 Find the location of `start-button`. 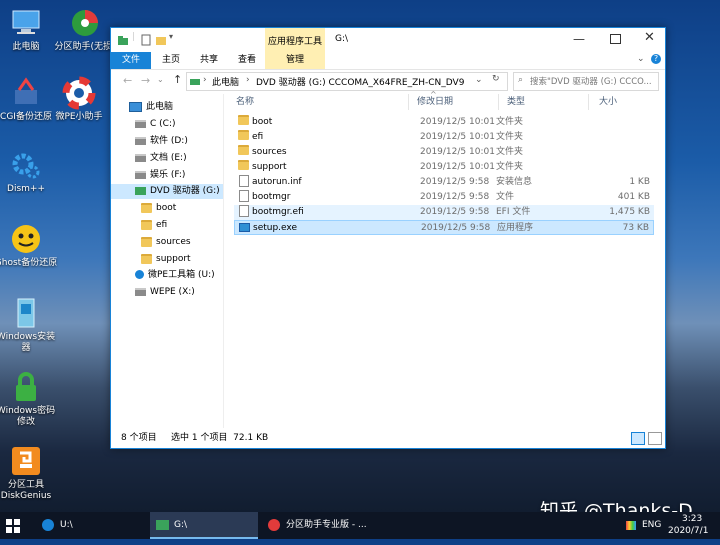

start-button is located at coordinates (18, 525).